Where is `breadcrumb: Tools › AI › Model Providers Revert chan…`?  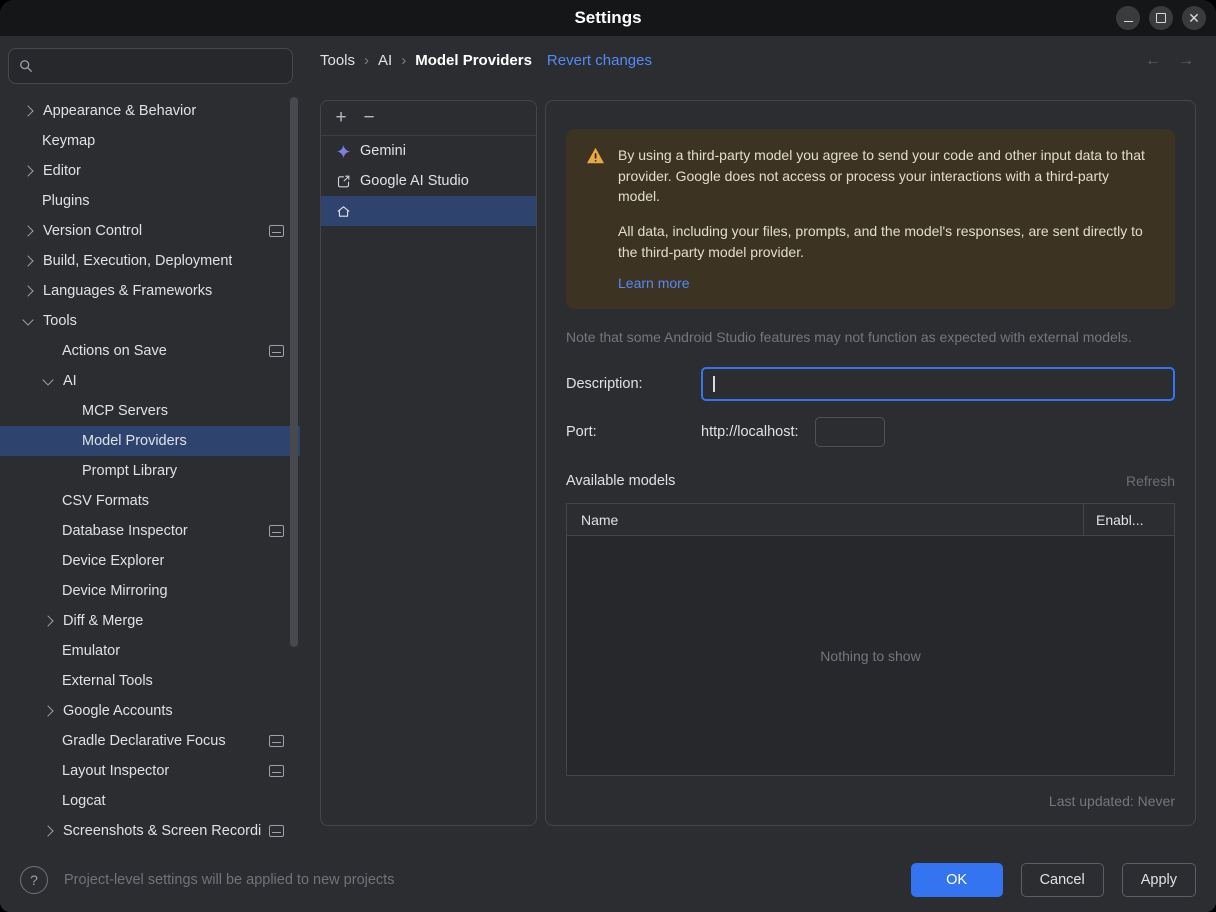 breadcrumb: Tools › AI › Model Providers Revert chan… is located at coordinates (486, 60).